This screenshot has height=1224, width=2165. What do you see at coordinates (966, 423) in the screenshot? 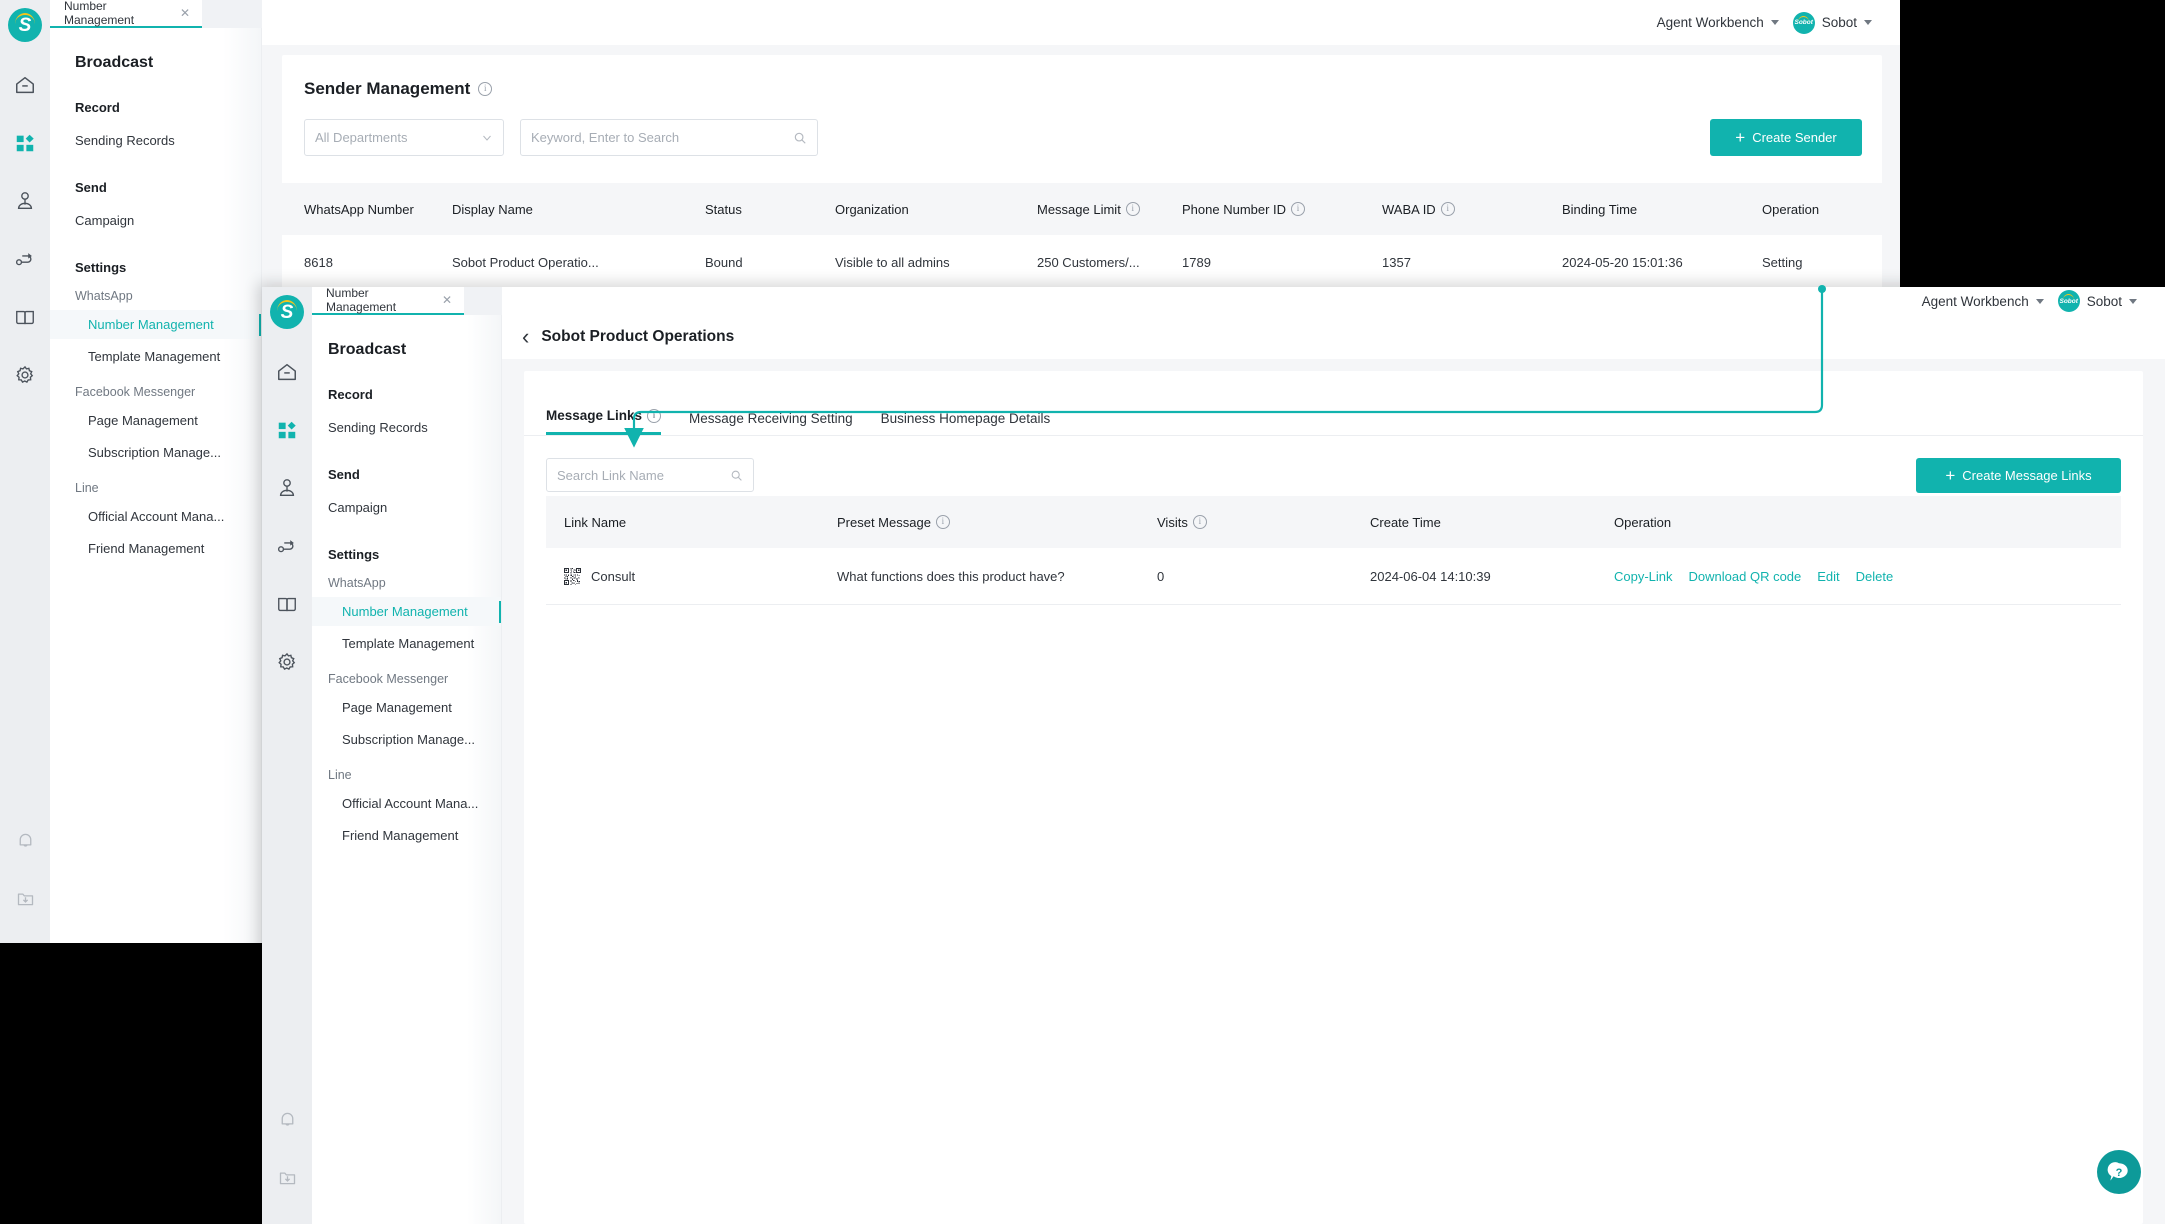
I see `tab-business-homepage-details: Business Homepage Details` at bounding box center [966, 423].